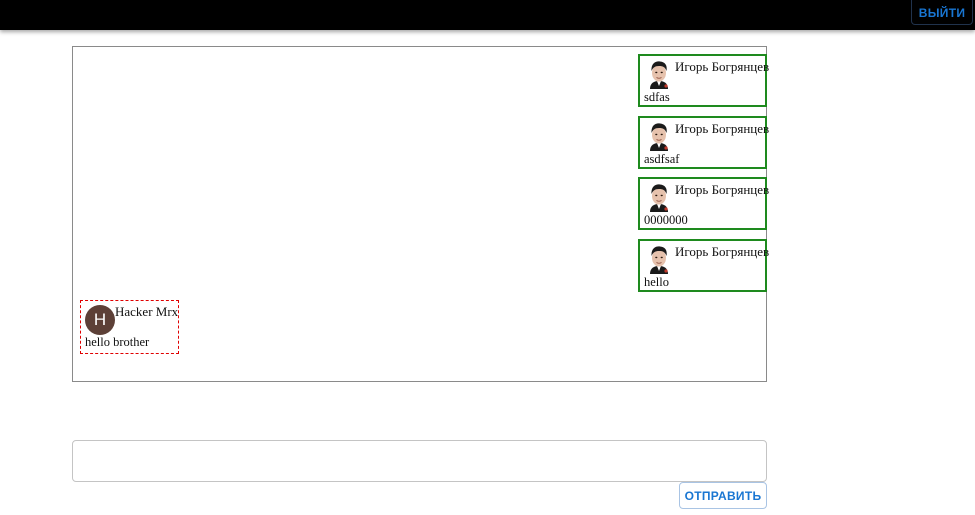  Describe the element at coordinates (723, 495) in the screenshot. I see `send-button: ОТПРАВИТЬ` at that location.